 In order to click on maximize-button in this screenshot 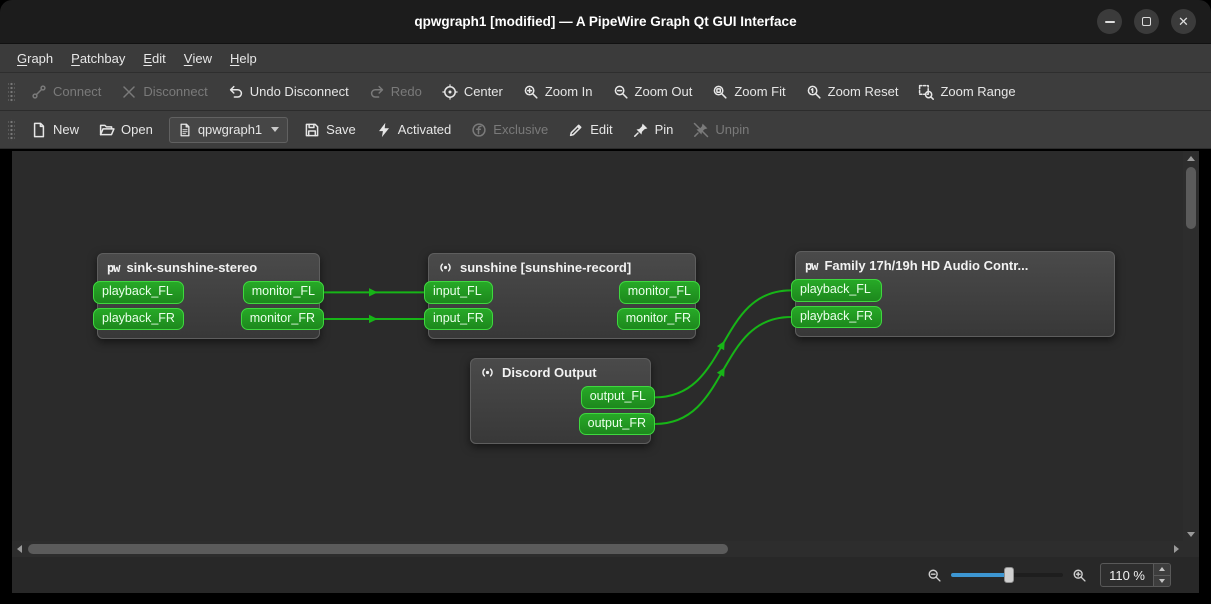, I will do `click(1146, 21)`.